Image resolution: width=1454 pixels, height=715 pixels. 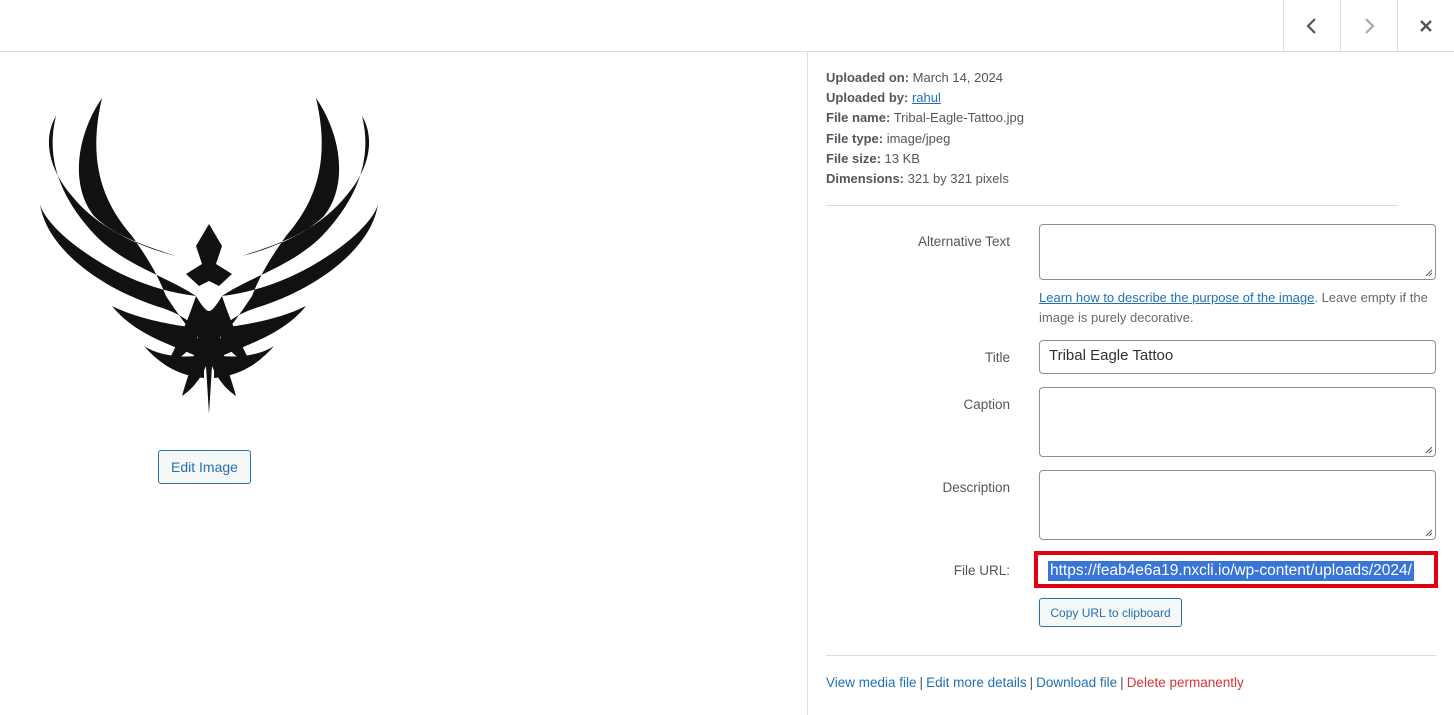 I want to click on file-name-row: File name: Tribal-Eagle-Tattoo.jpg, so click(x=1126, y=118).